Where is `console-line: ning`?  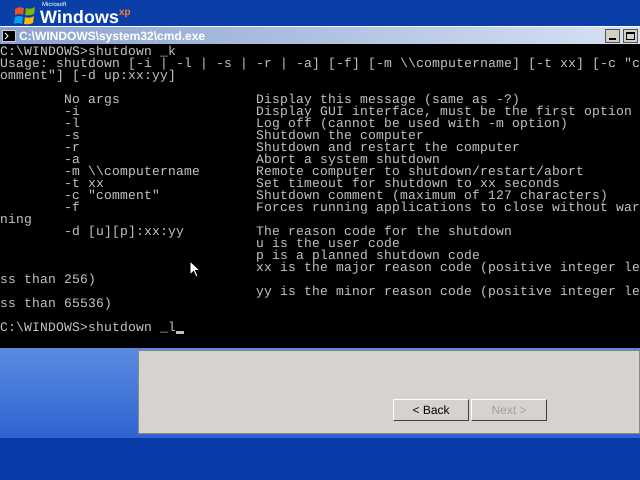 console-line: ning is located at coordinates (16, 220).